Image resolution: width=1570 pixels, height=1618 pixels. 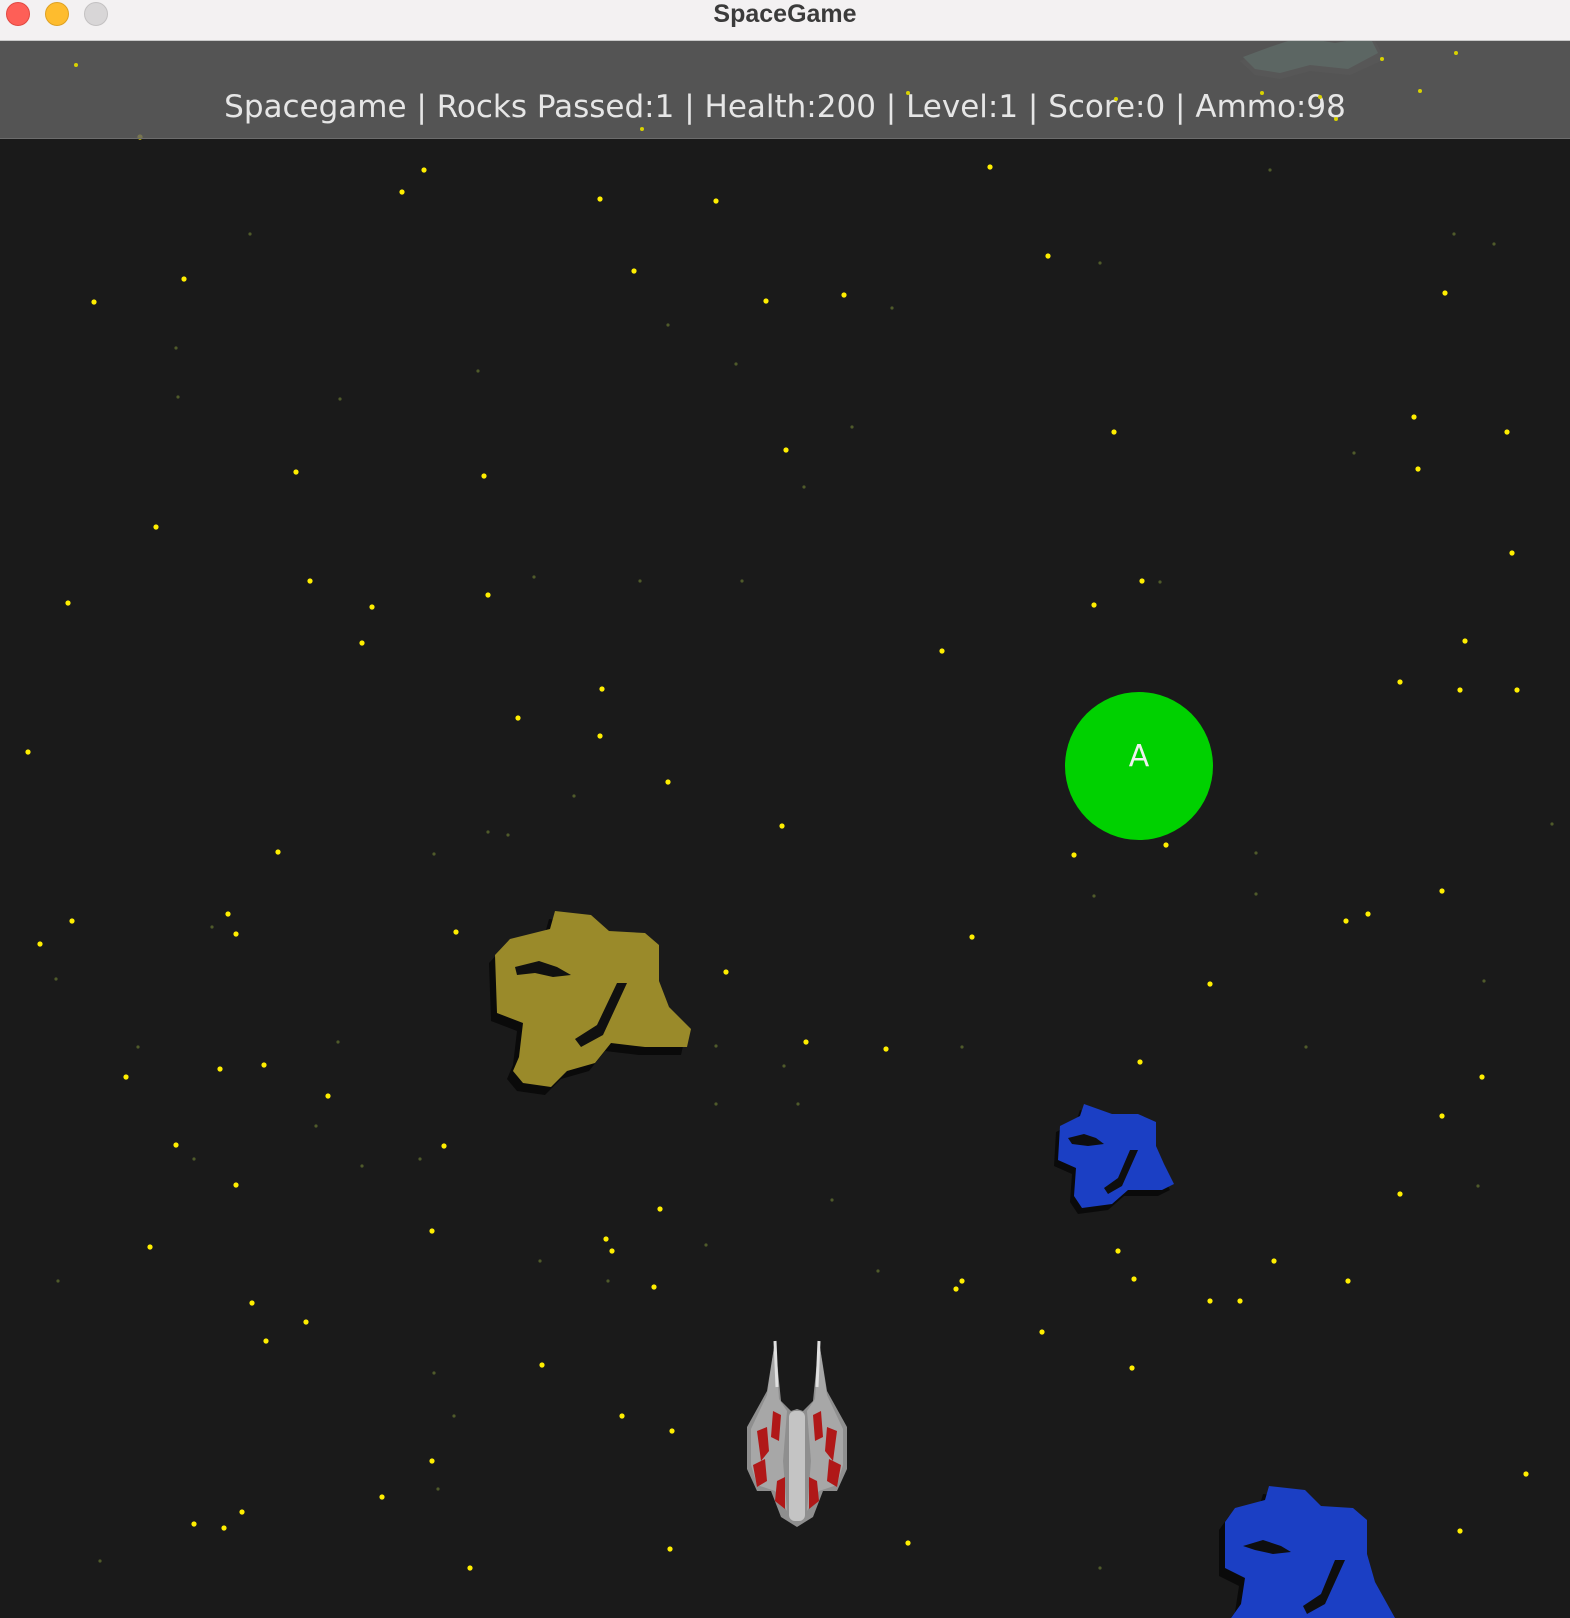 I want to click on asteroid-icon, so click(x=590, y=1003).